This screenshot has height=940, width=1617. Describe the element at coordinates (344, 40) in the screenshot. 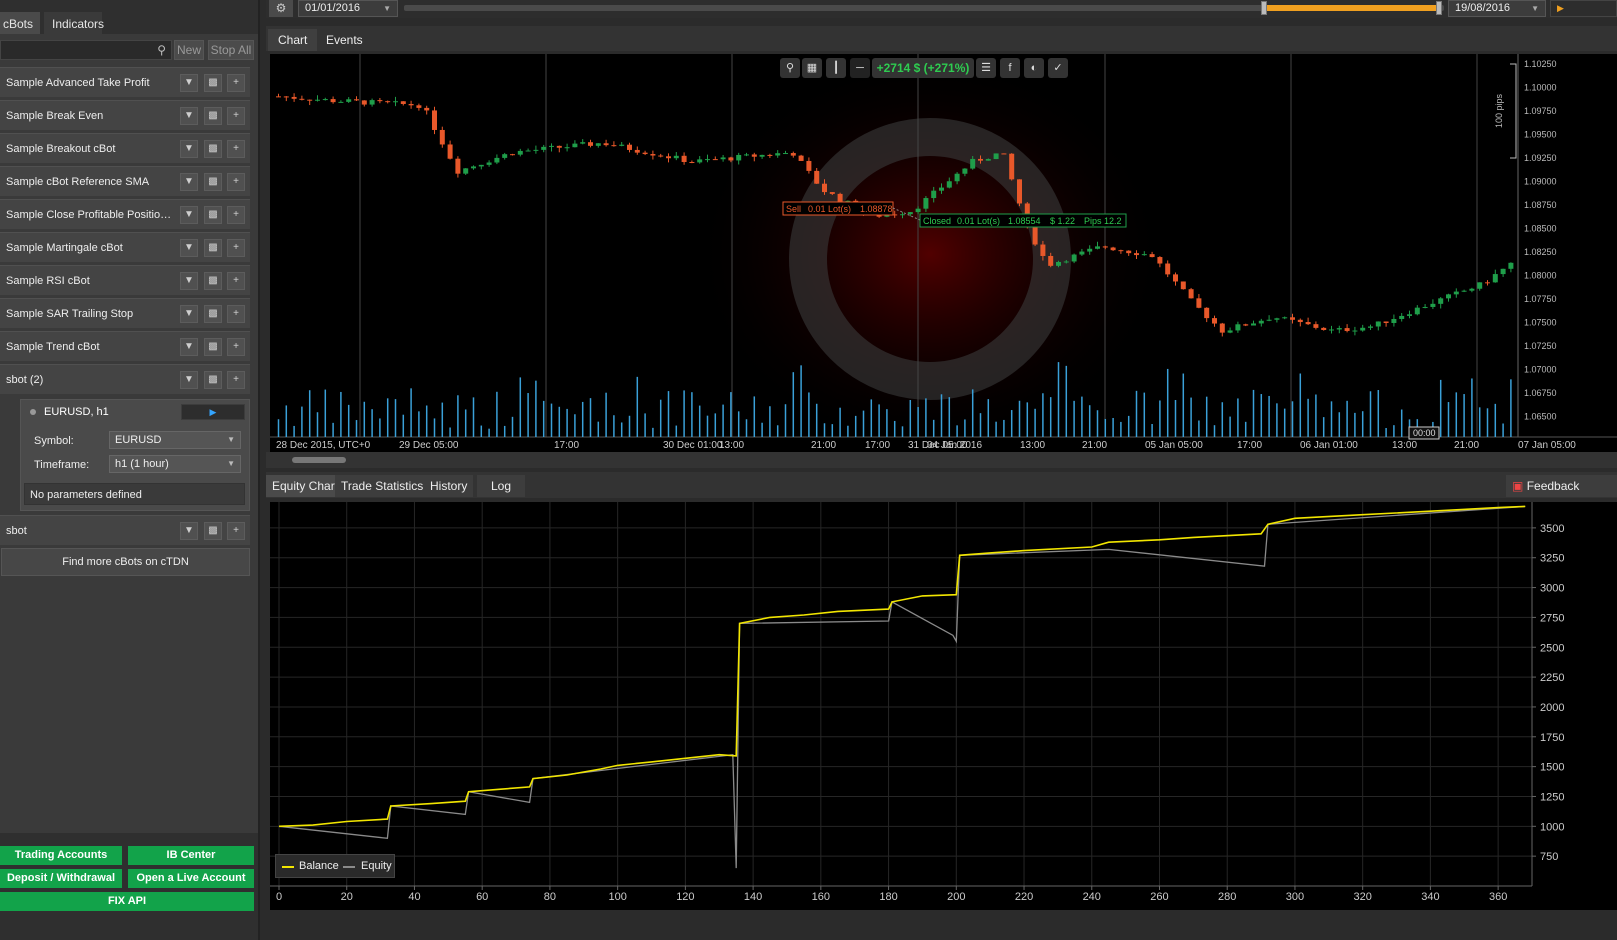

I see `tab-events: Events` at that location.